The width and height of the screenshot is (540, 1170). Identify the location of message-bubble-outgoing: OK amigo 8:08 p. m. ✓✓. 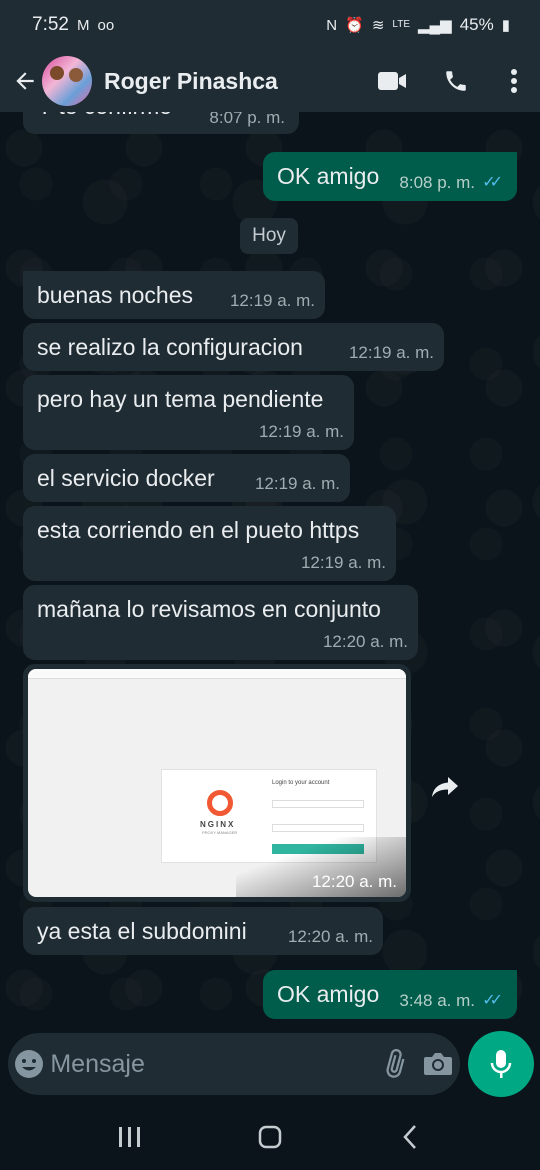
(390, 176).